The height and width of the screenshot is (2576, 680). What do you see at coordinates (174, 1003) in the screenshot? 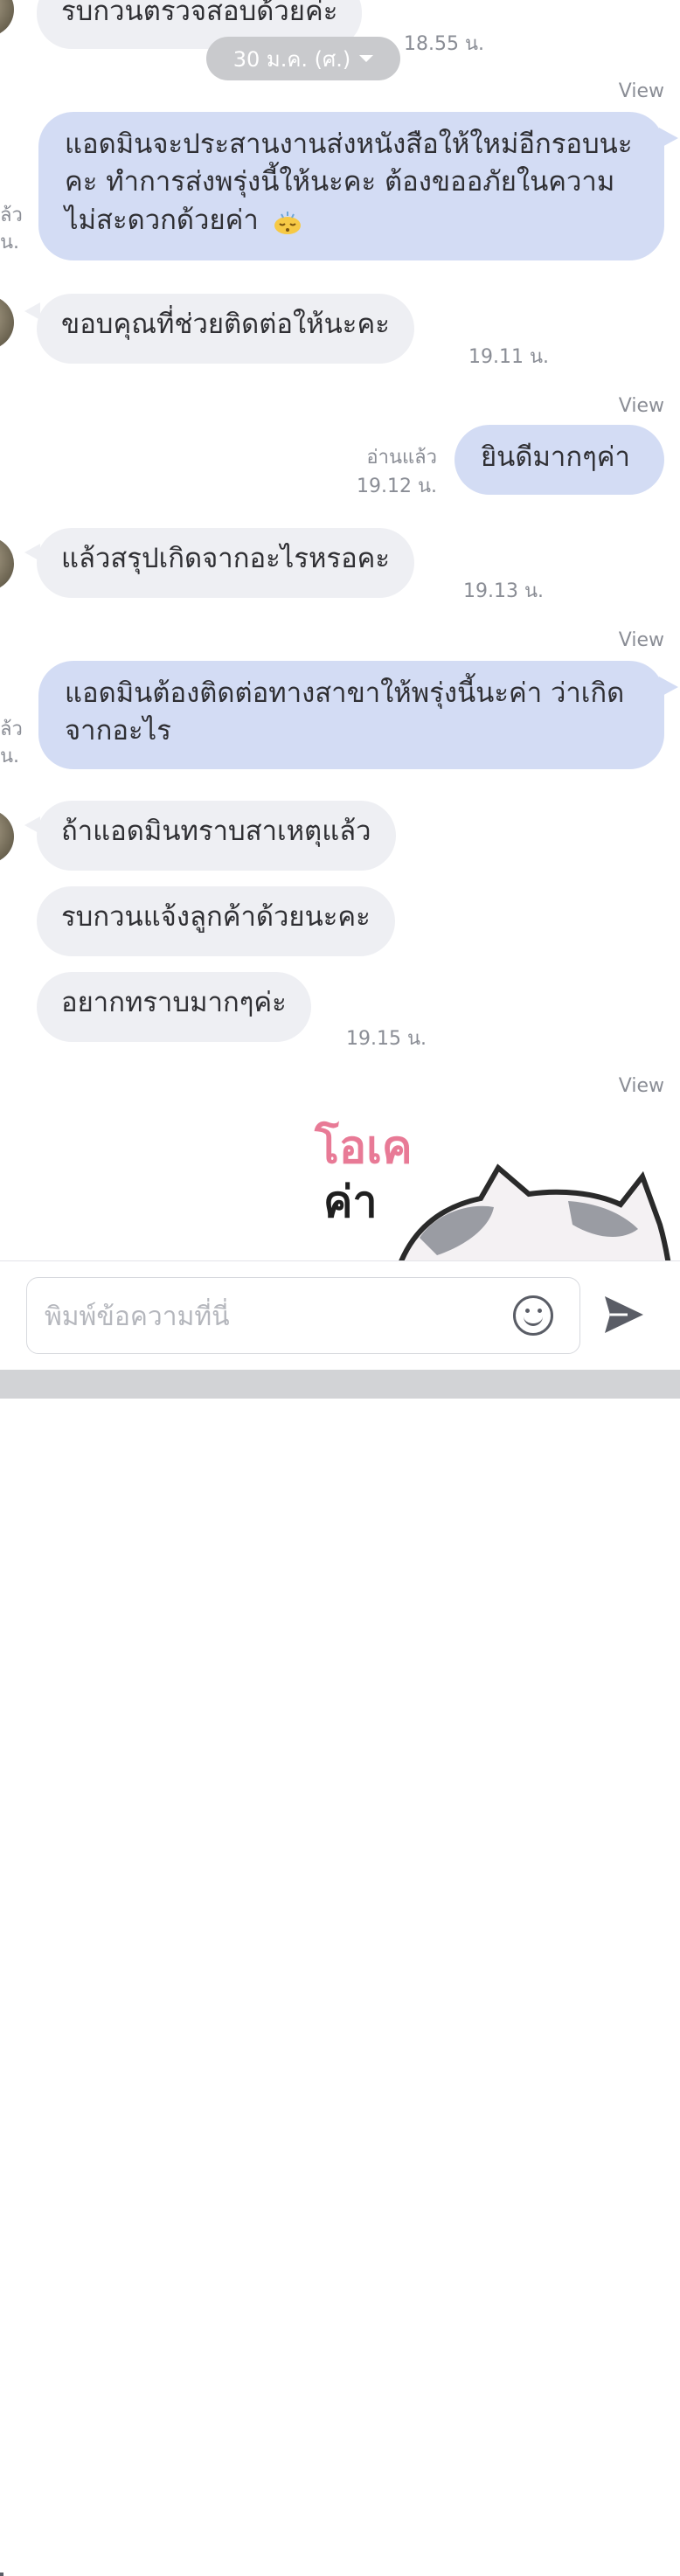
I see `message-text: อยากทราบมากๆค่ะ` at bounding box center [174, 1003].